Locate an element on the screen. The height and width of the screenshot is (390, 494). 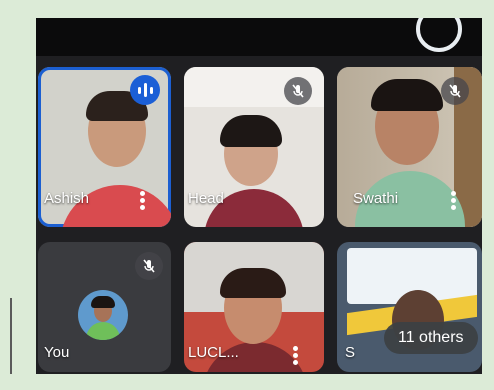
left-edge-line is located at coordinates (11, 336).